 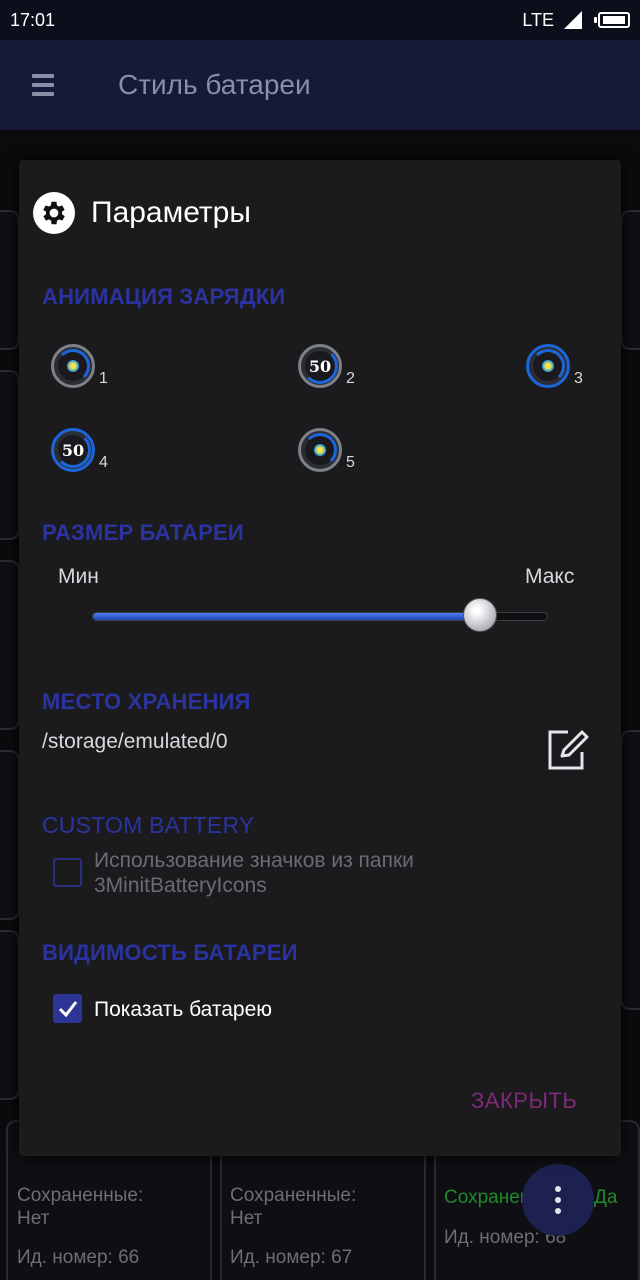 I want to click on status-icons: LTE, so click(x=576, y=20).